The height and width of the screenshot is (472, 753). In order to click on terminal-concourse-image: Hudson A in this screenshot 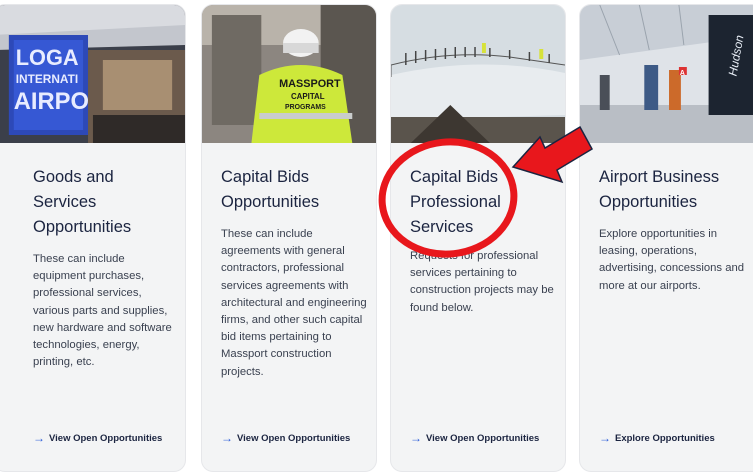, I will do `click(666, 74)`.